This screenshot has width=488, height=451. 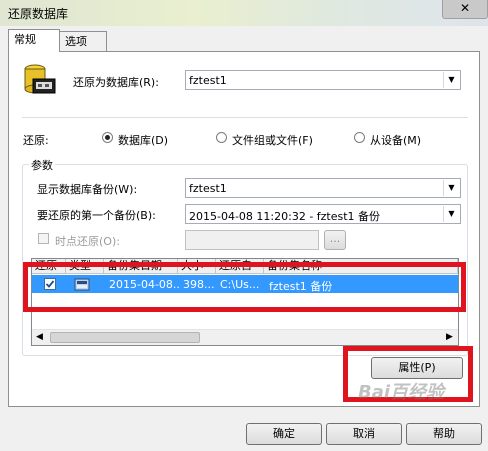 What do you see at coordinates (125, 337) in the screenshot?
I see `scroll-thumb` at bounding box center [125, 337].